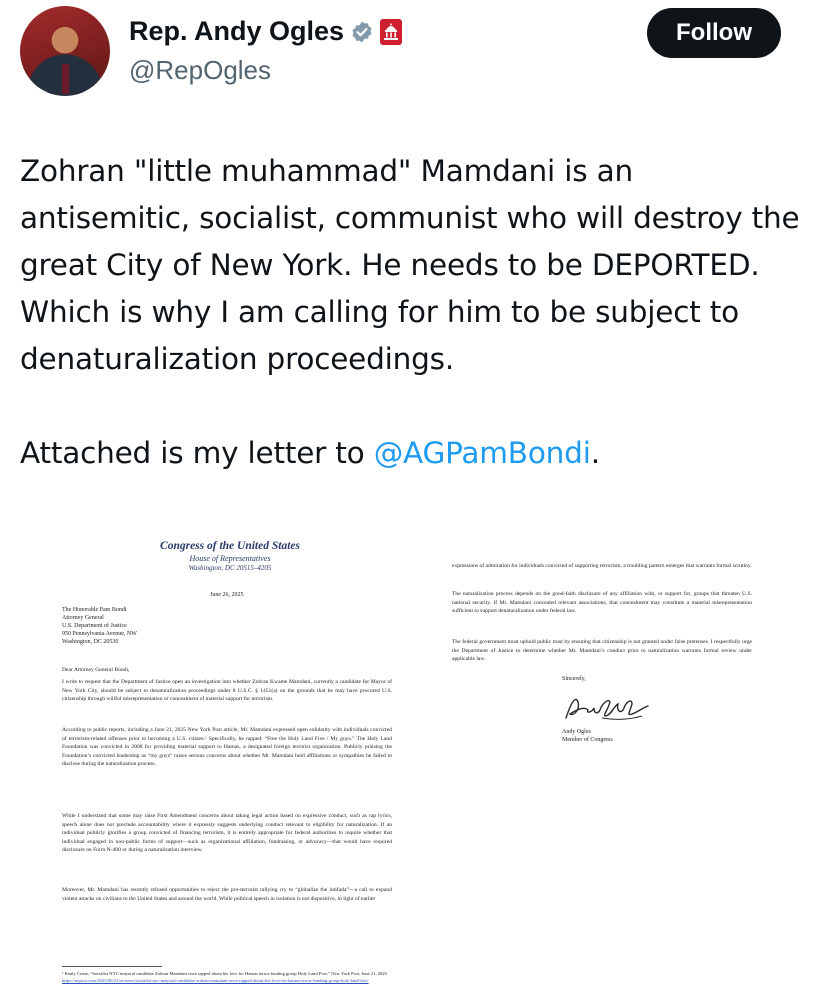 Image resolution: width=817 pixels, height=1000 pixels. What do you see at coordinates (595, 453) in the screenshot?
I see `tweet-attached-suffix: .` at bounding box center [595, 453].